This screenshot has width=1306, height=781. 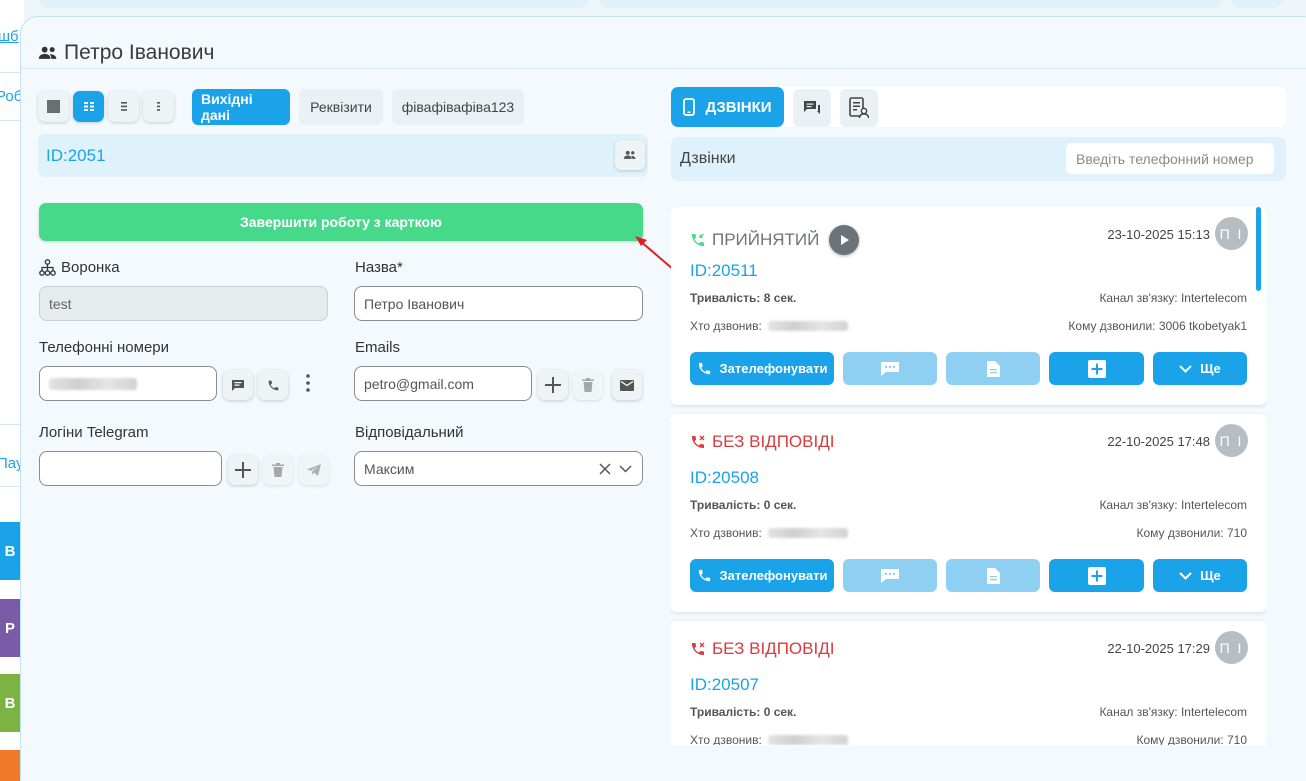 I want to click on square-icon, so click(x=53, y=106).